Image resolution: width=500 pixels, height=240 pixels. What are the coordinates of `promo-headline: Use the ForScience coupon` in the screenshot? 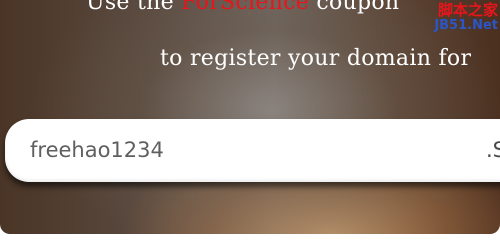 It's located at (242, 7).